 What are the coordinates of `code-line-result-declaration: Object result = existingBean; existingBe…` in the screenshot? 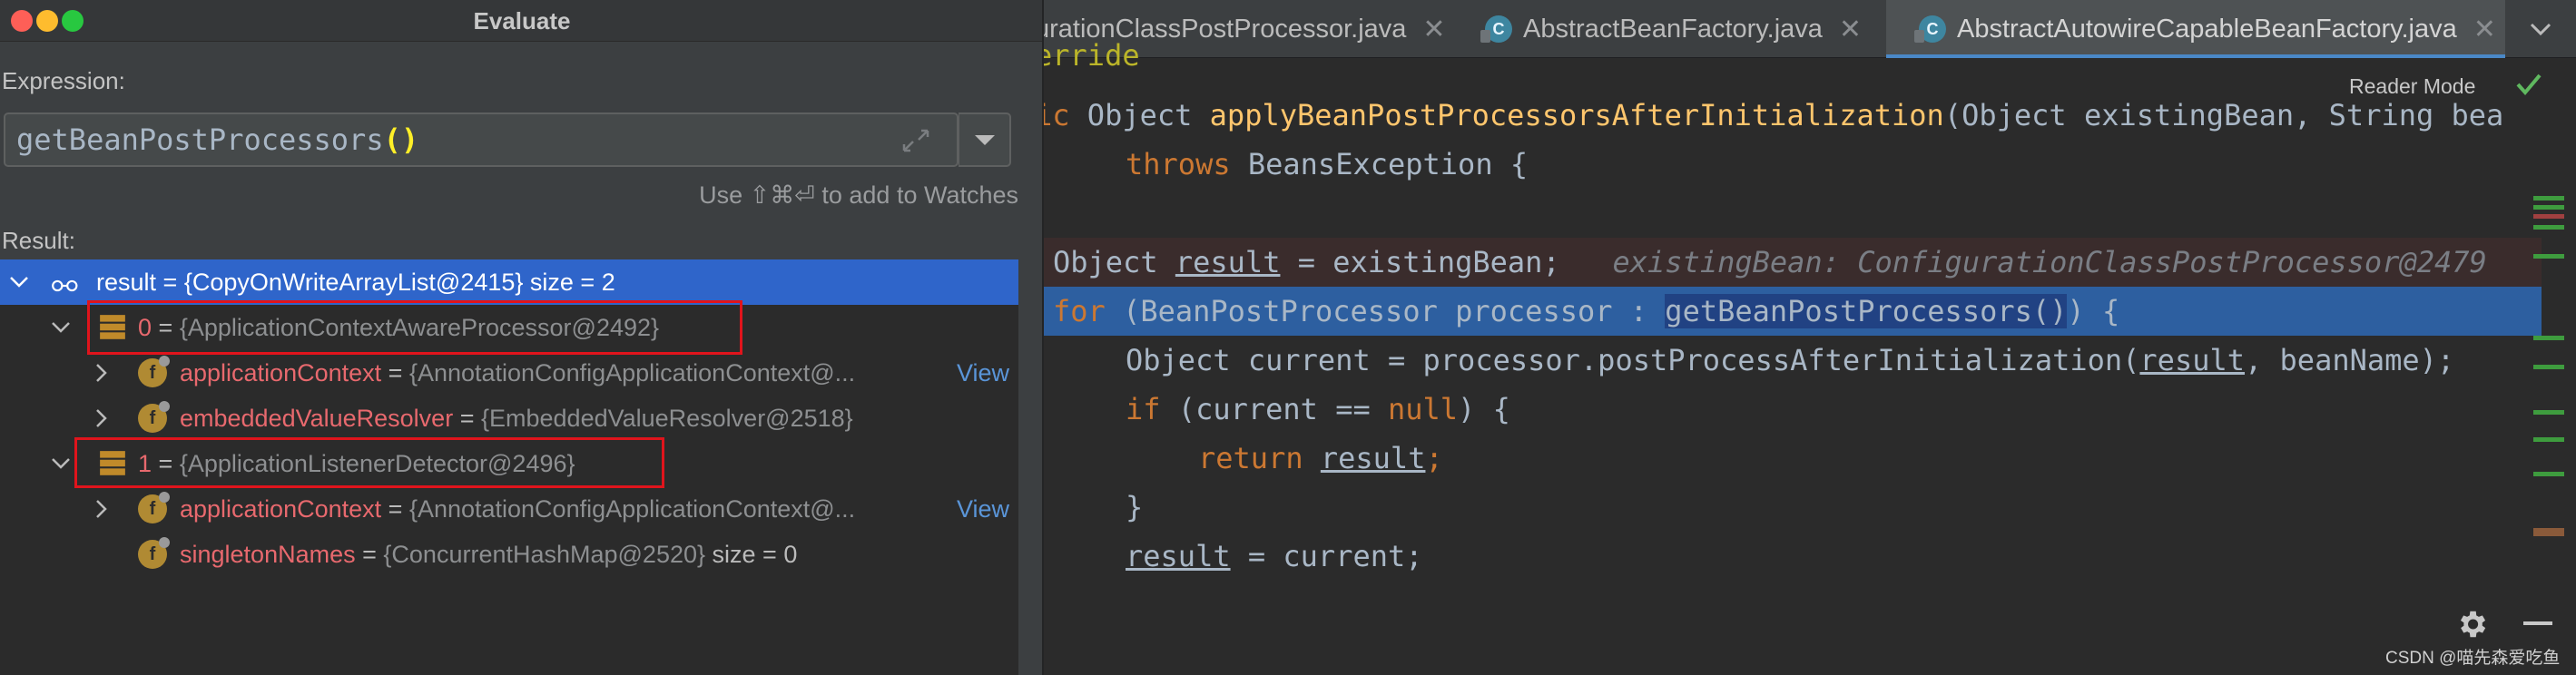 It's located at (1788, 262).